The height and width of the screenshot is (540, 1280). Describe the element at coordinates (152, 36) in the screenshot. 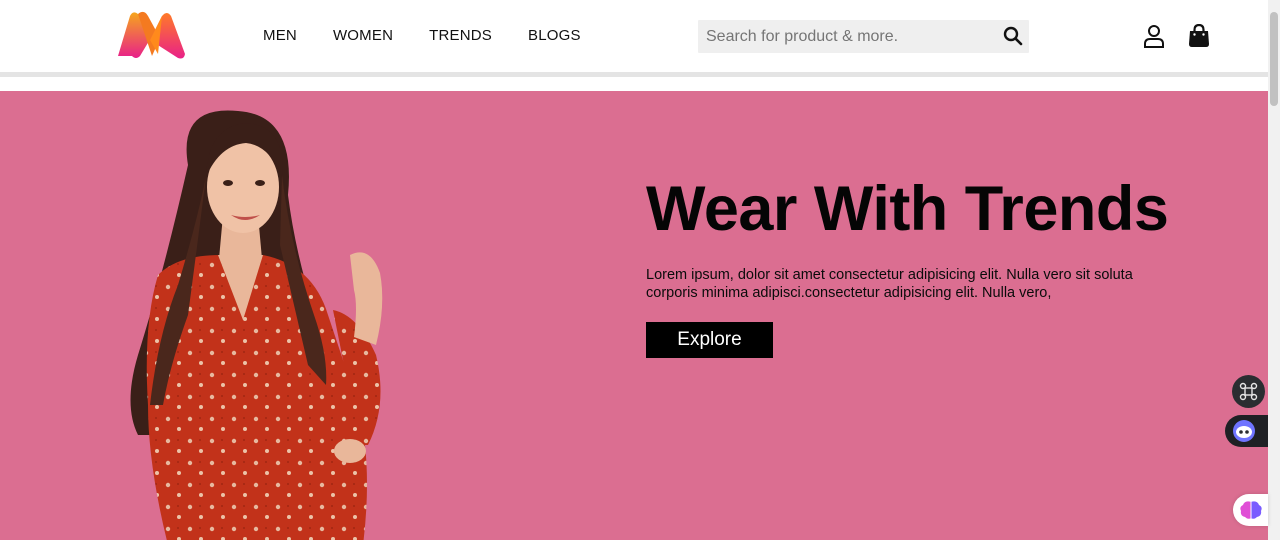

I see `myntra-logo-icon` at that location.